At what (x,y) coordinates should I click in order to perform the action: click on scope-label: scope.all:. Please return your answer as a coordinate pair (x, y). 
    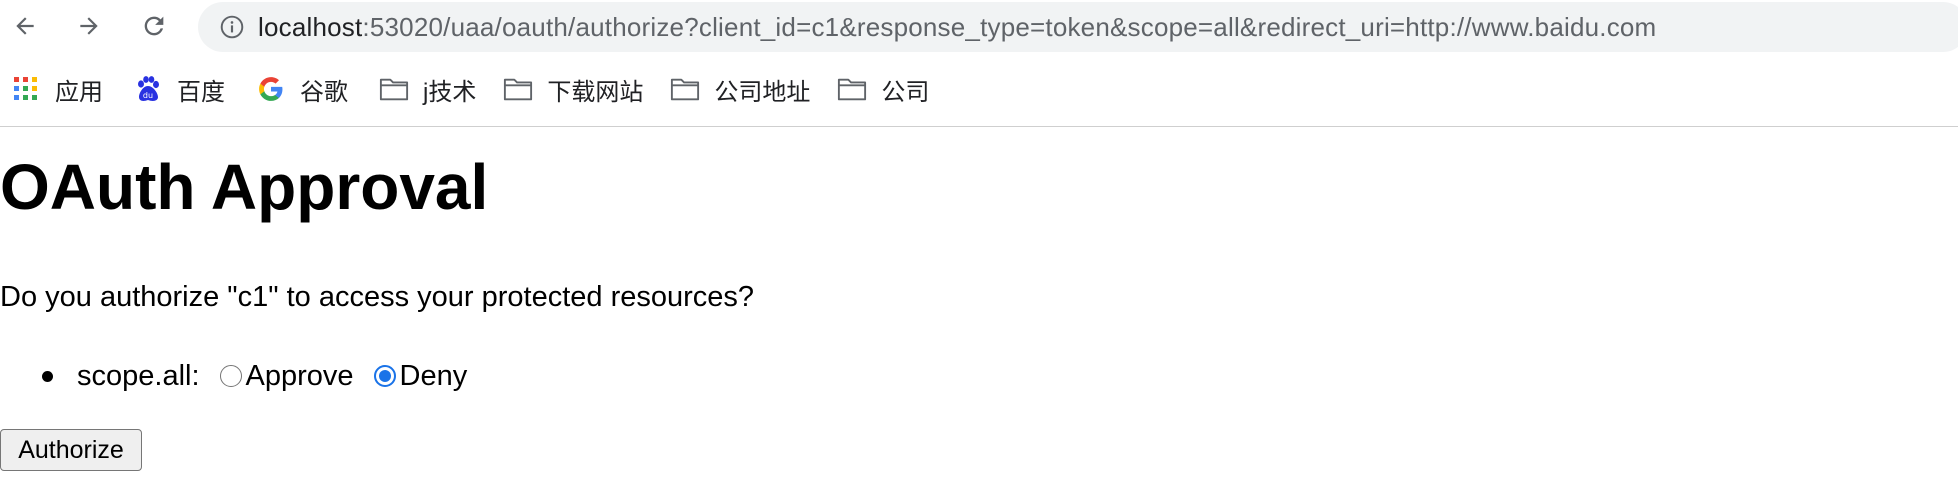
    Looking at the image, I should click on (138, 375).